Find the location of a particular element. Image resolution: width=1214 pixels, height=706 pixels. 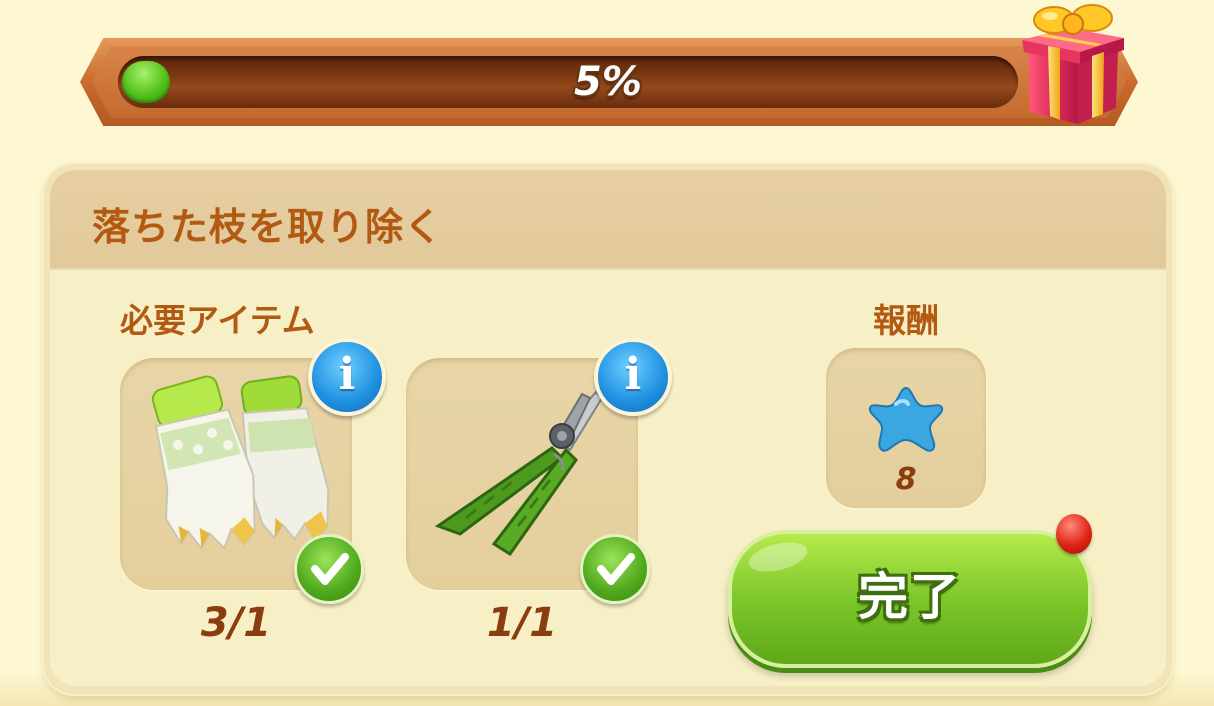

reward-label: 報酬 is located at coordinates (906, 320).